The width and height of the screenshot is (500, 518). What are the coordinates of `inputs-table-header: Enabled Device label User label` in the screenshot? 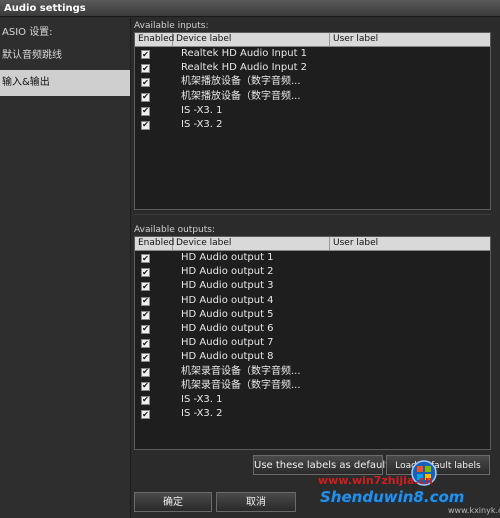 It's located at (312, 40).